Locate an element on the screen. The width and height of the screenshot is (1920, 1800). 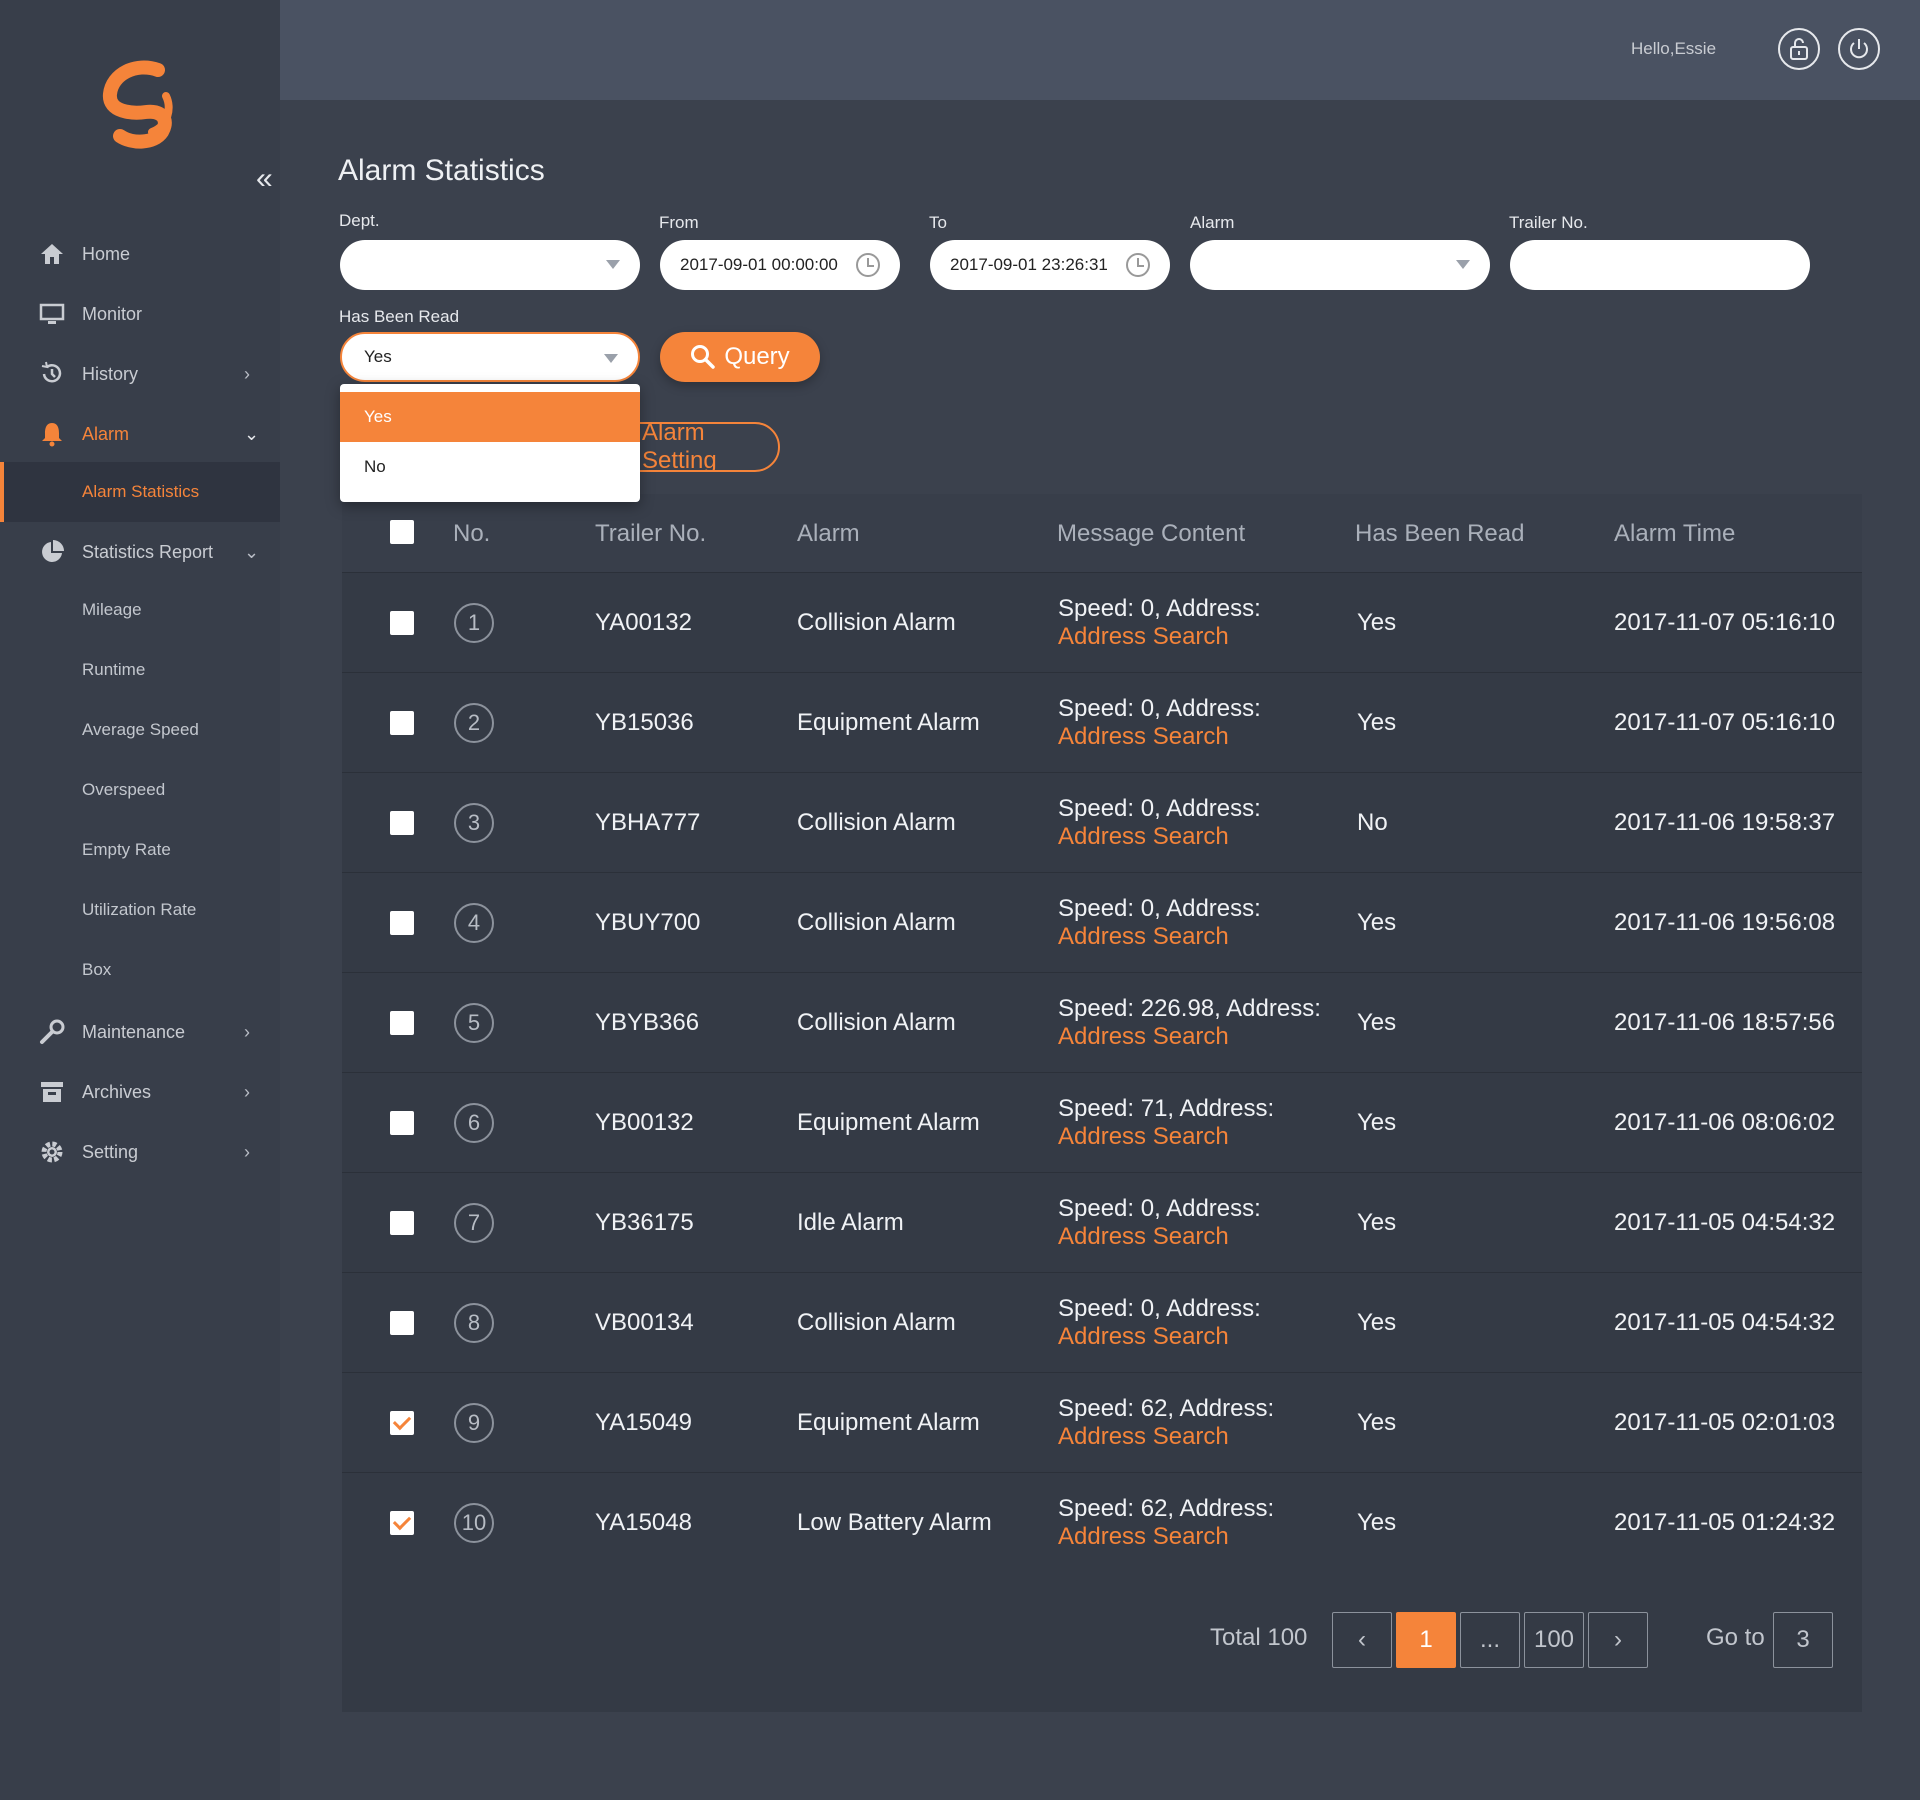
message-content-cell: Speed: 71, Address: Address Search is located at coordinates (1166, 1123).